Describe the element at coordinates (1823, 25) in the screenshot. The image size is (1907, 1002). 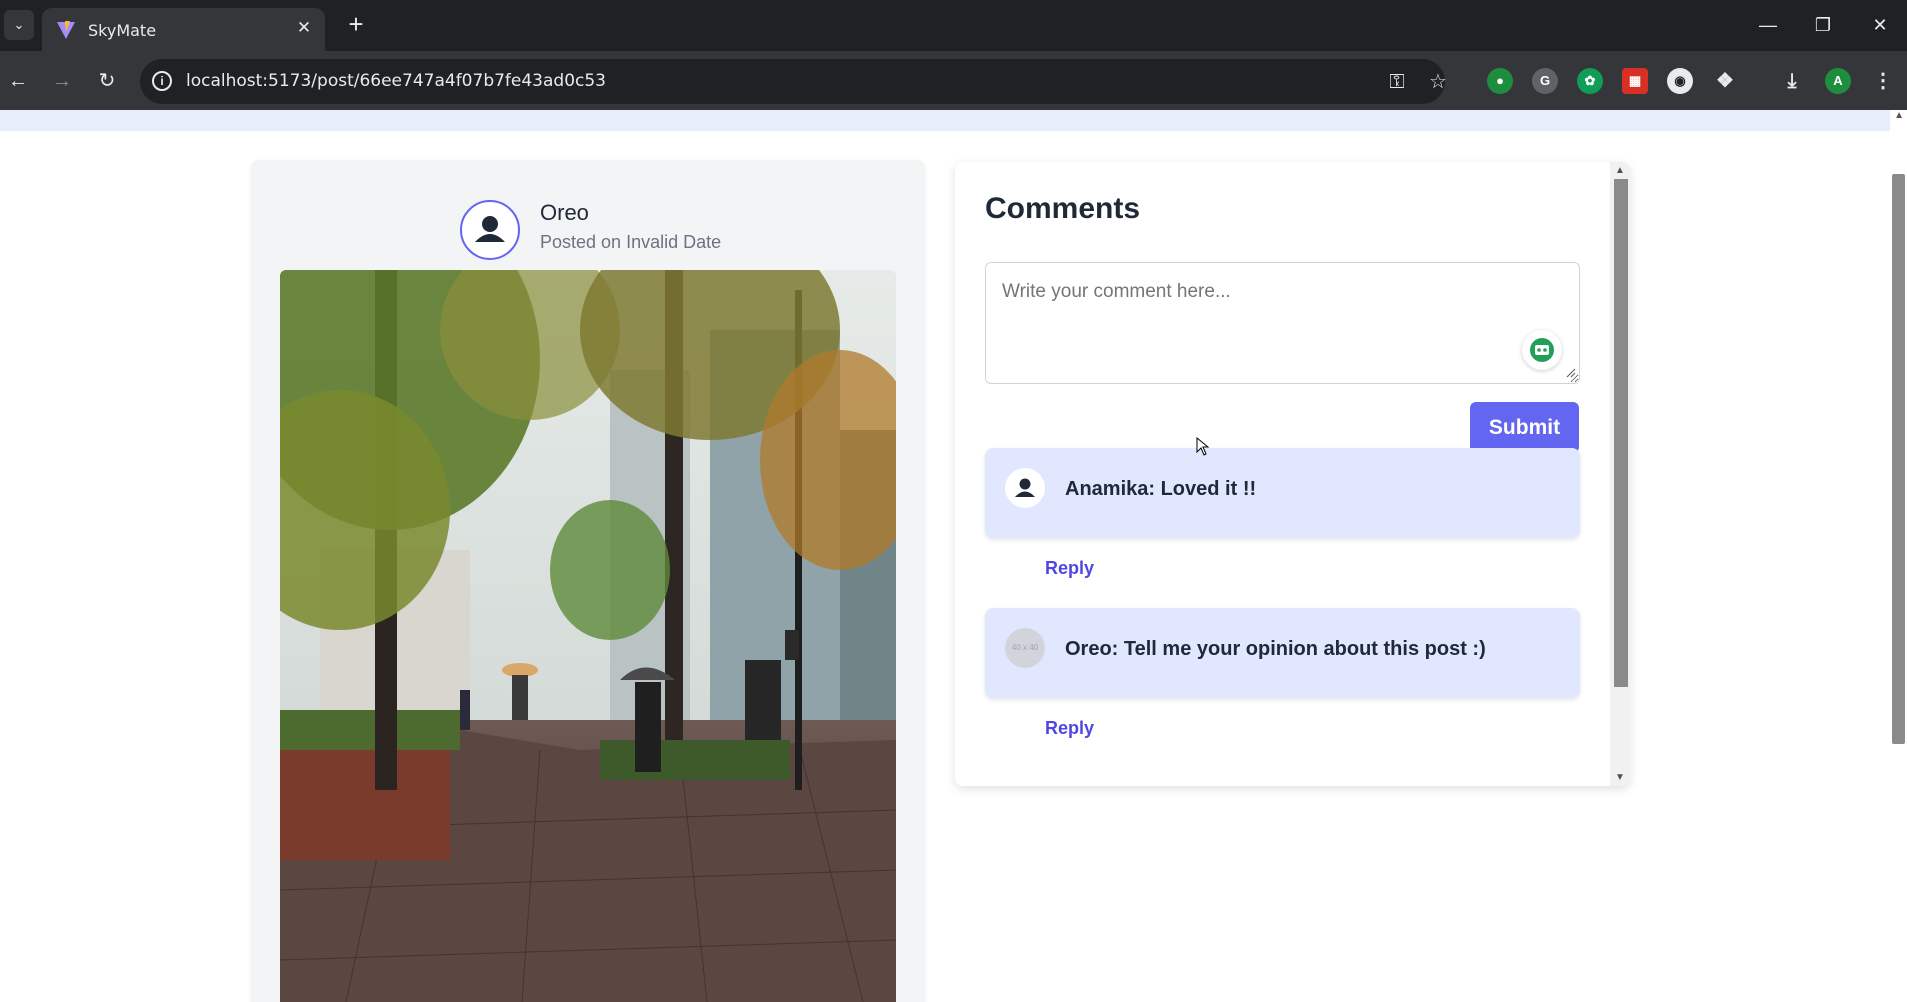
I see `restore-icon: ❐` at that location.